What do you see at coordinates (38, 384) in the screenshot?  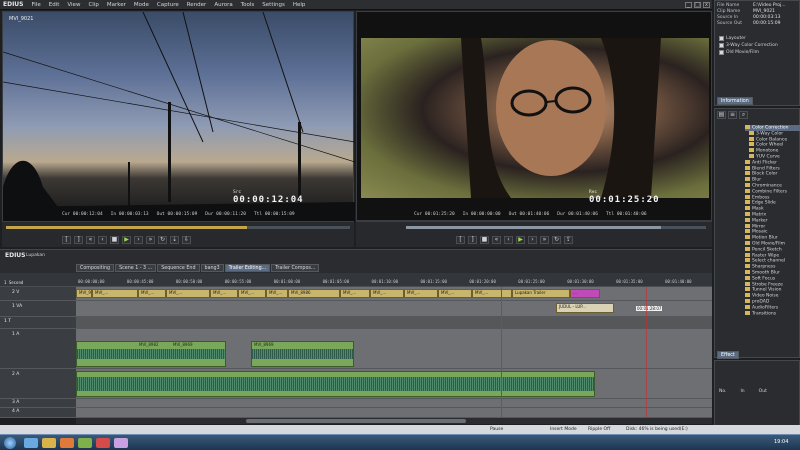 I see `track-header-2a: 2 A` at bounding box center [38, 384].